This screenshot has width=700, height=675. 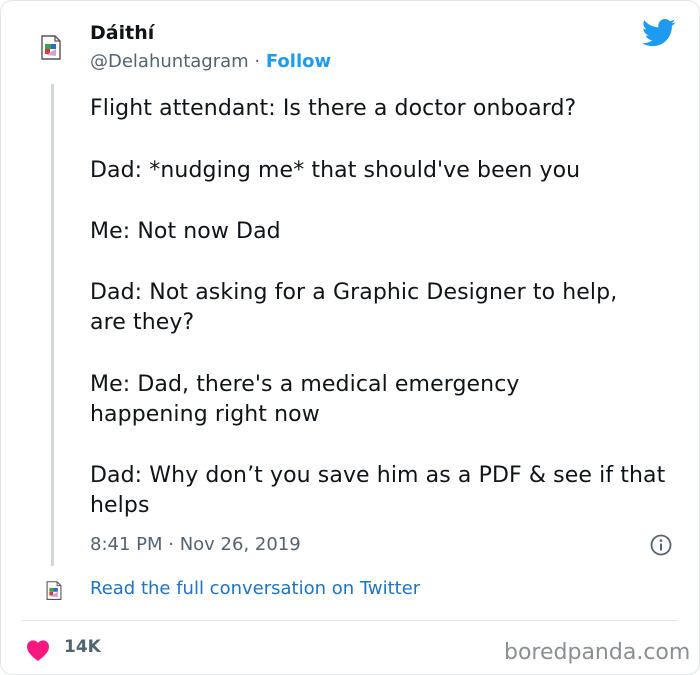 I want to click on tweet-paragraph: Me: Not now Dad, so click(x=185, y=231).